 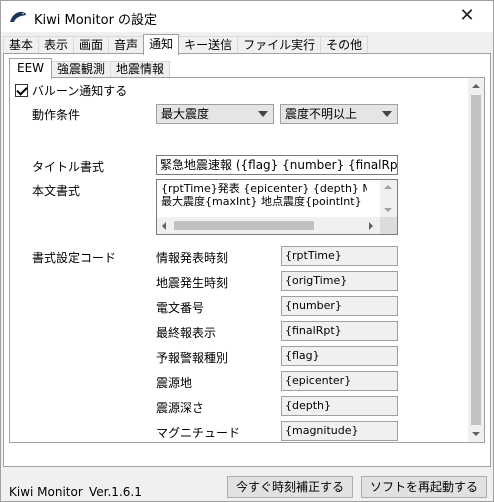 I want to click on code-name: マグニチュード, so click(x=198, y=433).